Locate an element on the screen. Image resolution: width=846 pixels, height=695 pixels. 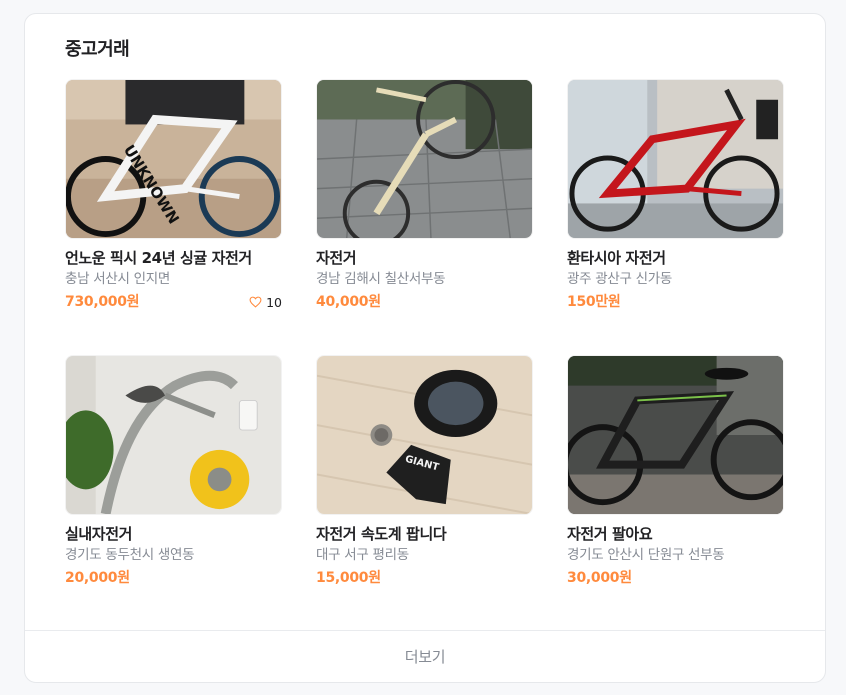
item-price: 730,000원 is located at coordinates (102, 302).